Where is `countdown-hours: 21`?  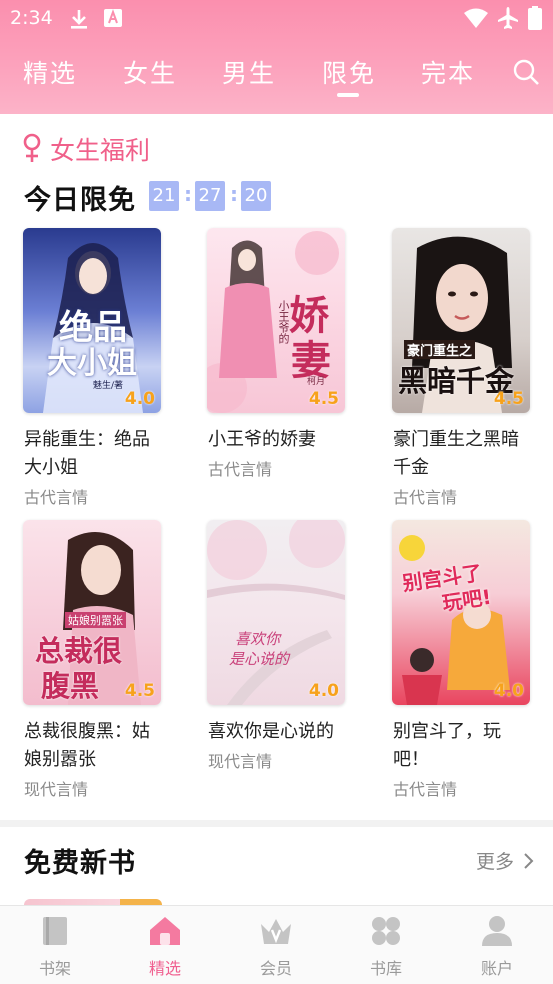
countdown-hours: 21 is located at coordinates (164, 196).